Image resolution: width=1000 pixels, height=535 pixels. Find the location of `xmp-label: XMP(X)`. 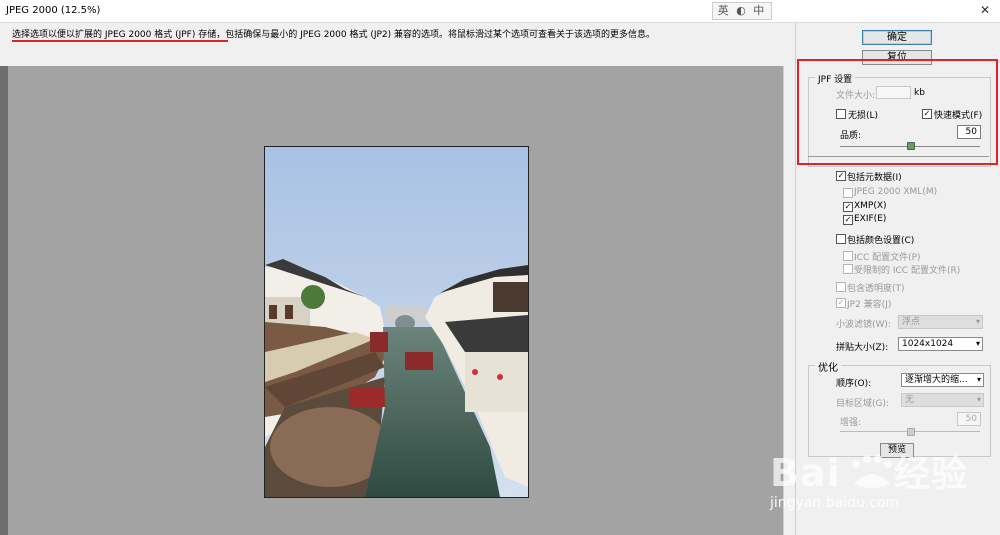

xmp-label: XMP(X) is located at coordinates (870, 206).